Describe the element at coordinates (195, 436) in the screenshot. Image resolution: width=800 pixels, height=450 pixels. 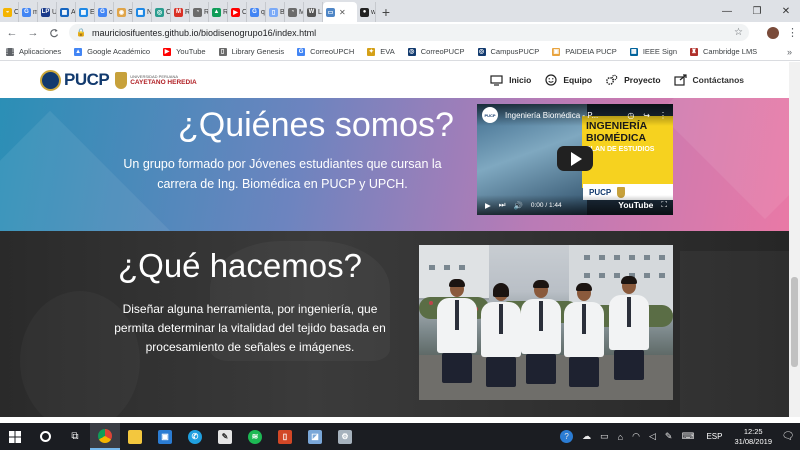
I see `taskbar-whatsapp: ✆` at that location.